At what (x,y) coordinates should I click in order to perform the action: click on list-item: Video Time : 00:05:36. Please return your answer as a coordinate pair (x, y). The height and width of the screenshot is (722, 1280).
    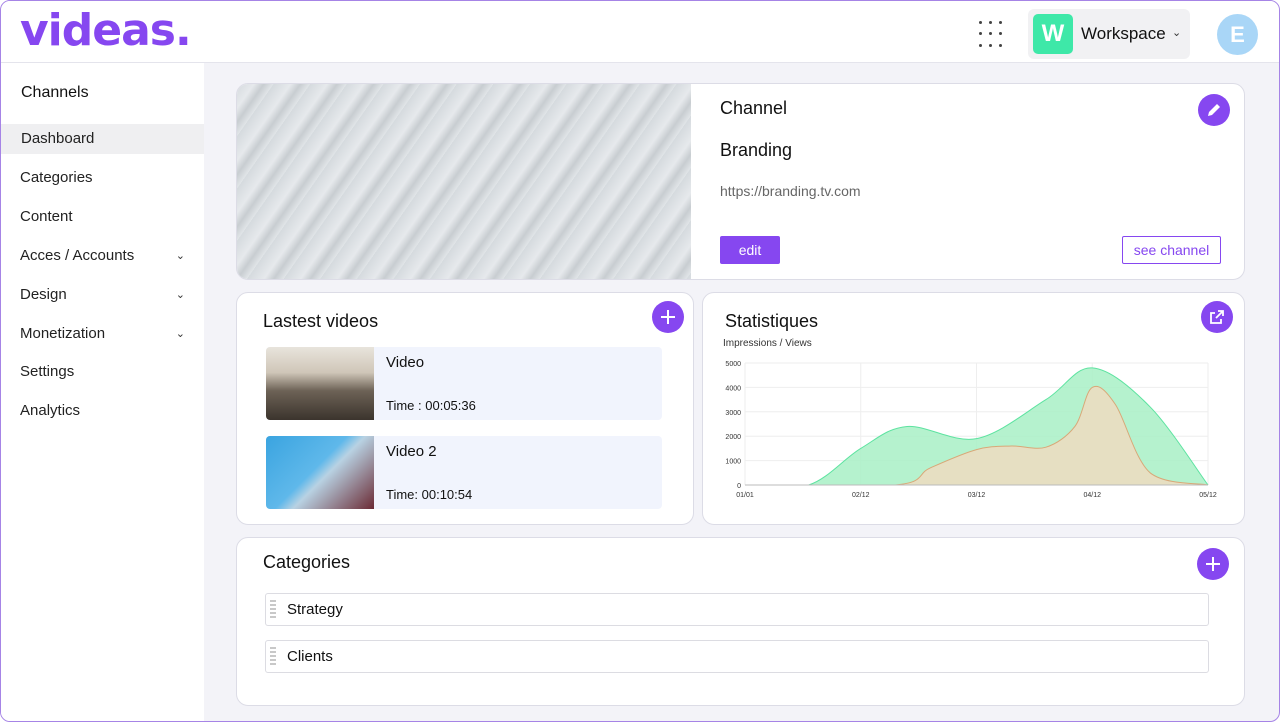
    Looking at the image, I should click on (464, 383).